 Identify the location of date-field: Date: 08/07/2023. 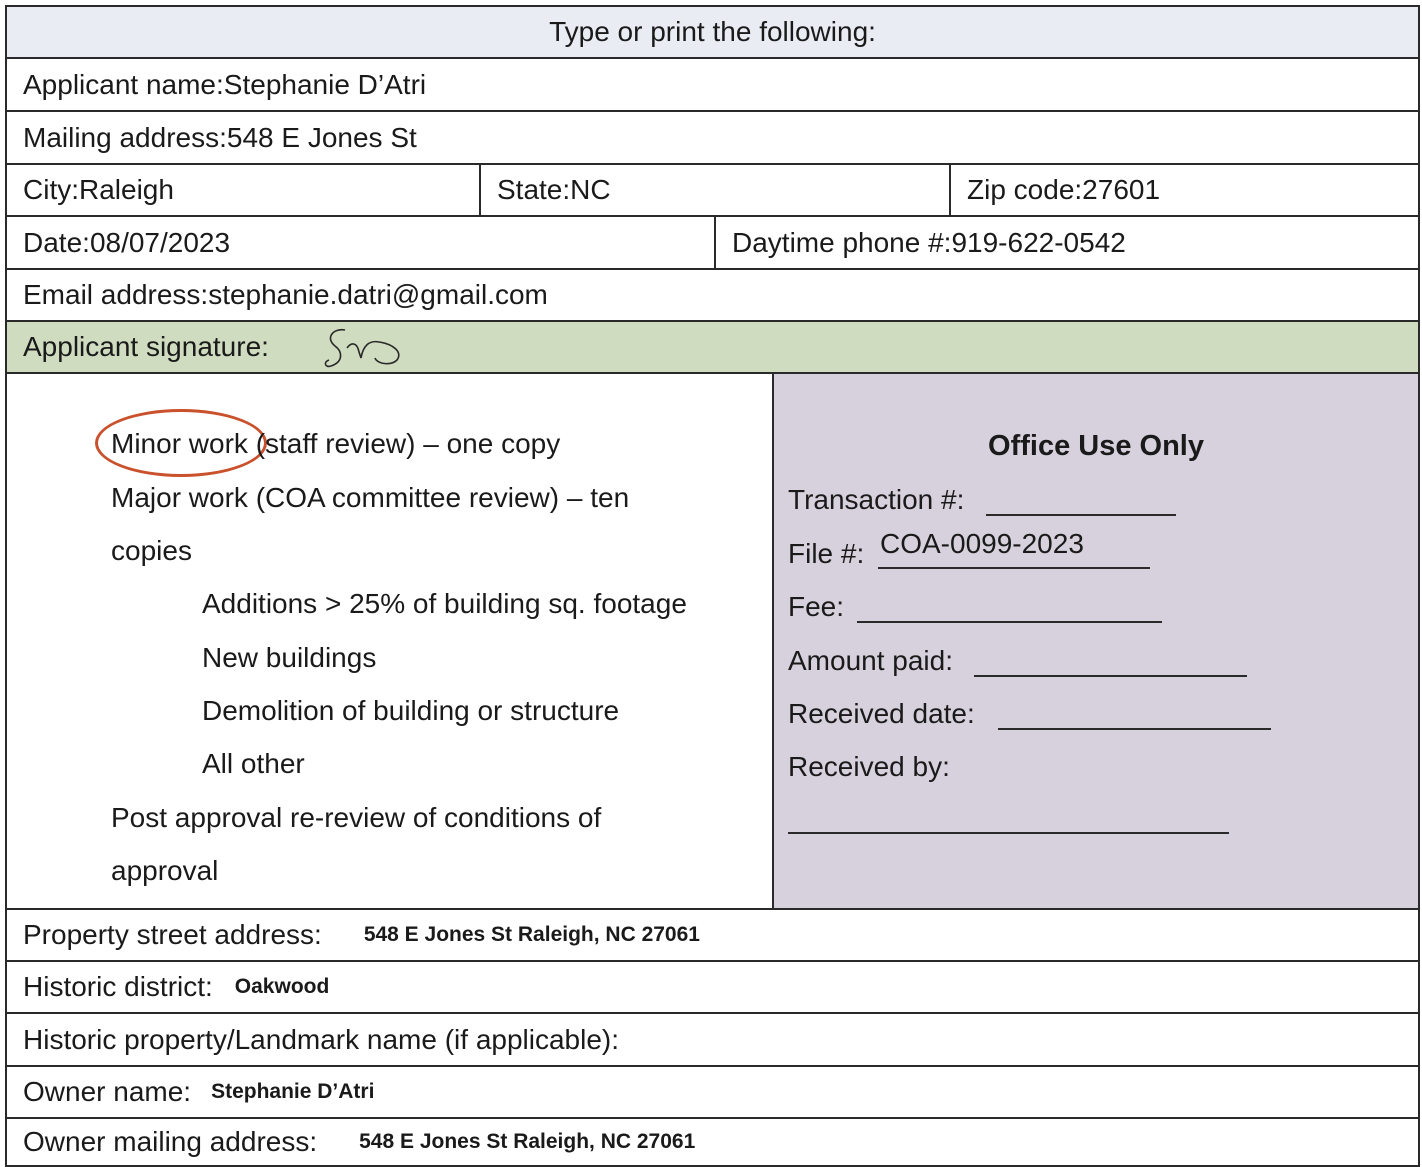
(360, 242).